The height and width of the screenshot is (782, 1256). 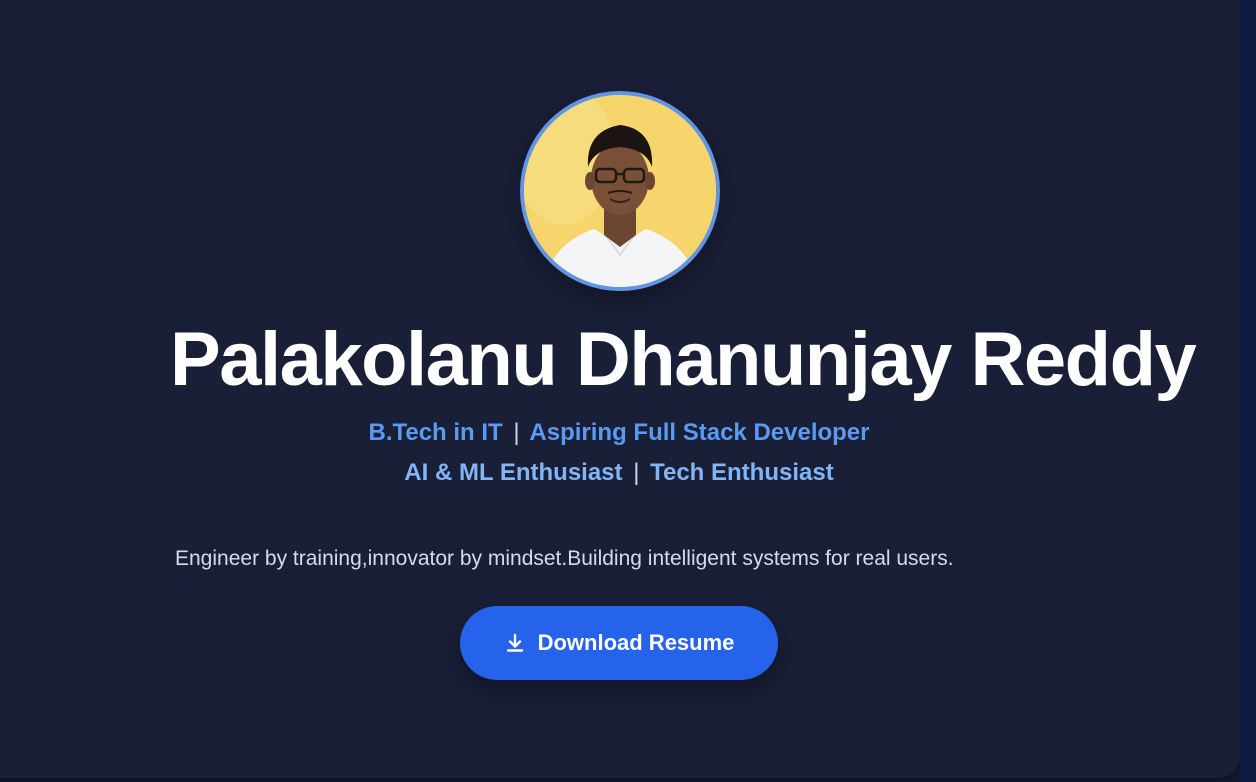 I want to click on scrollbar-track, so click(x=1248, y=391).